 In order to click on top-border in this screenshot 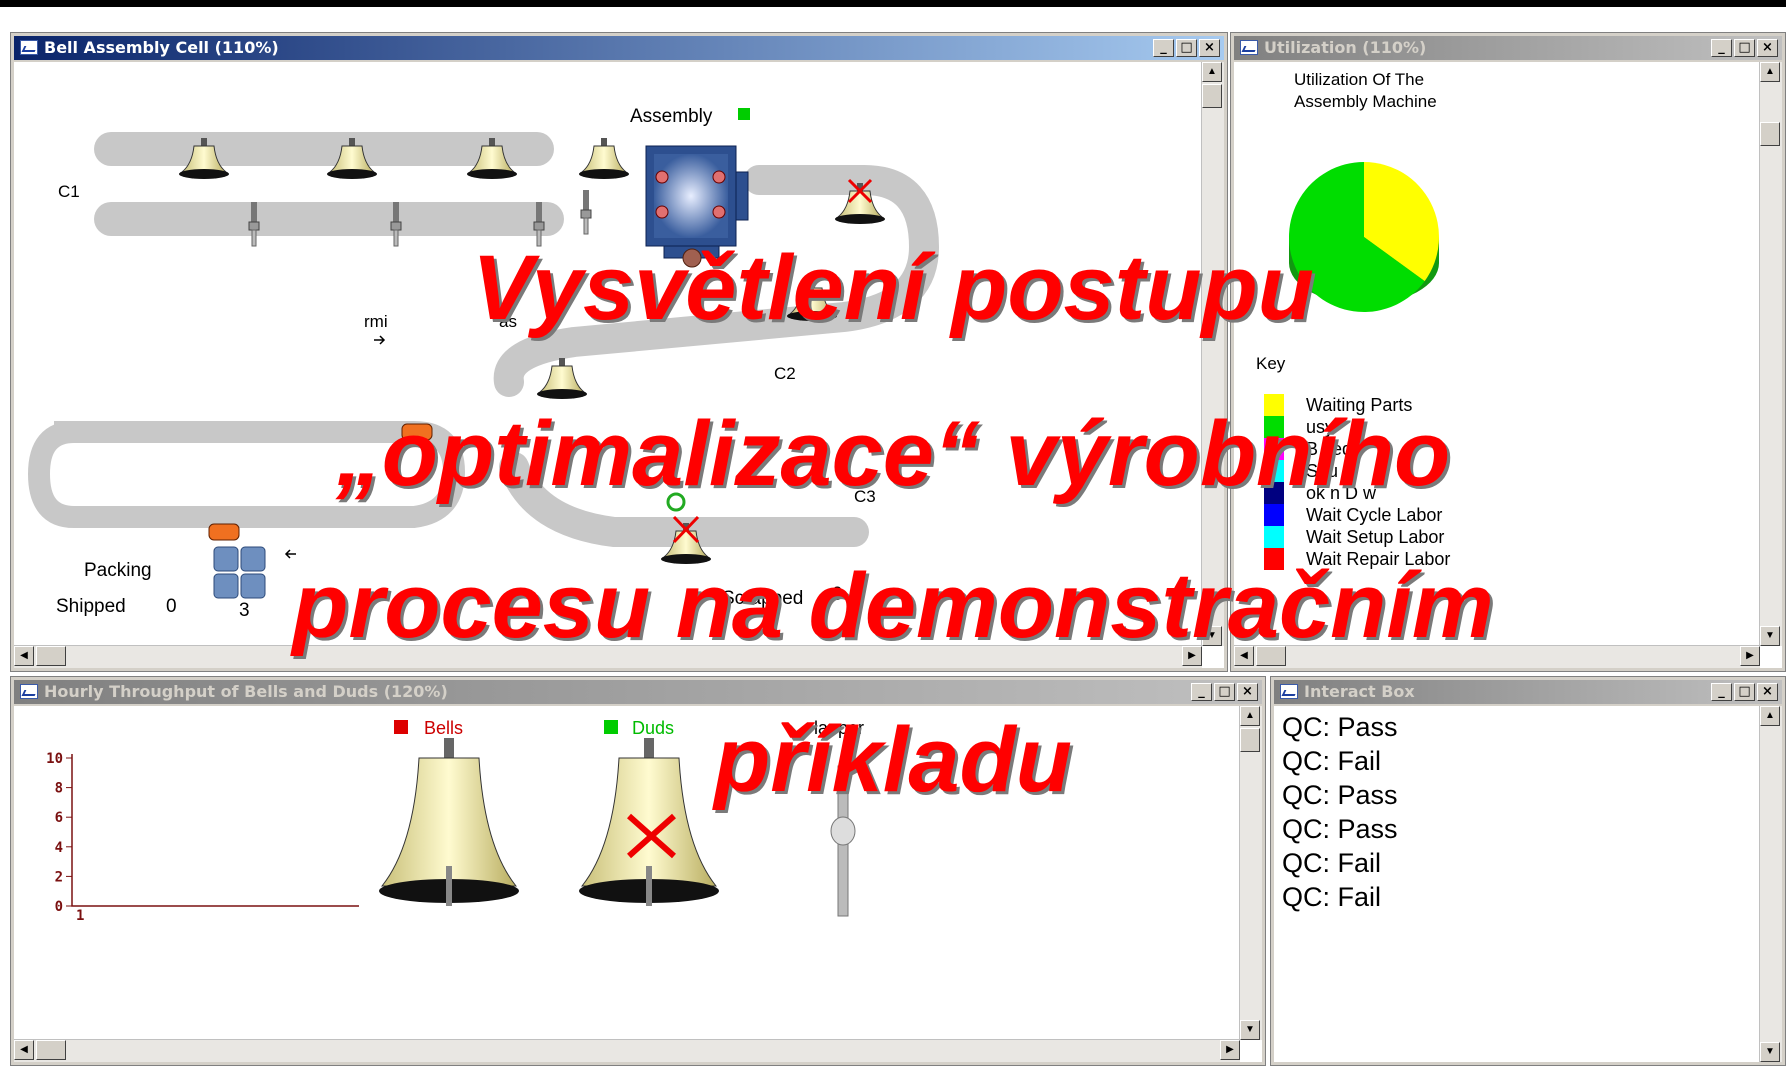, I will do `click(893, 3)`.